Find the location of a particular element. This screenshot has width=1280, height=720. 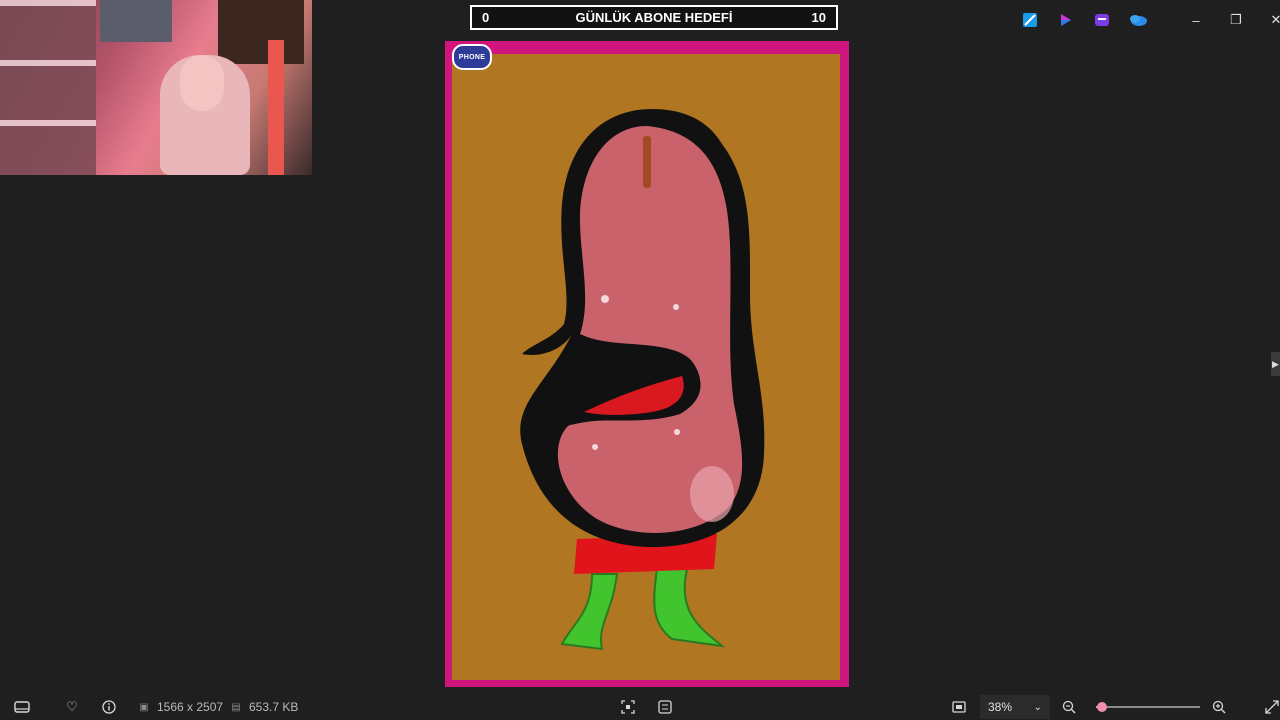

fit-screen-icon is located at coordinates (959, 707).